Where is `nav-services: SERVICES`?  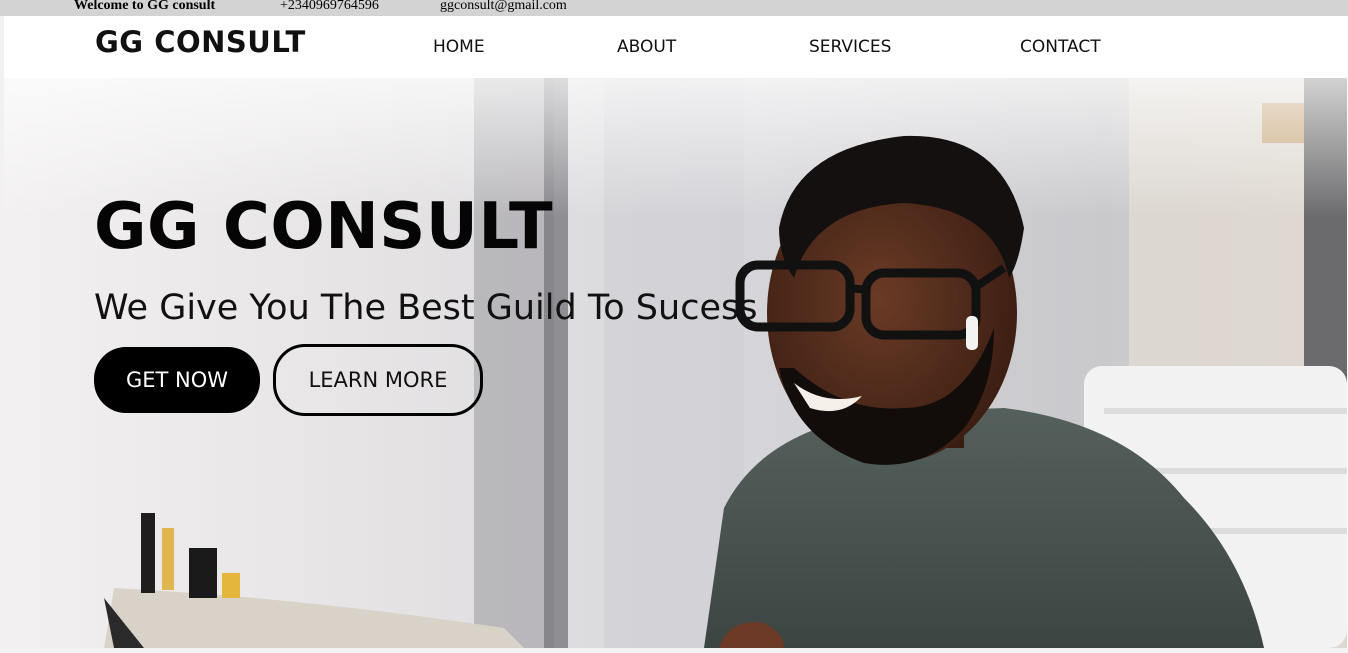 nav-services: SERVICES is located at coordinates (850, 47).